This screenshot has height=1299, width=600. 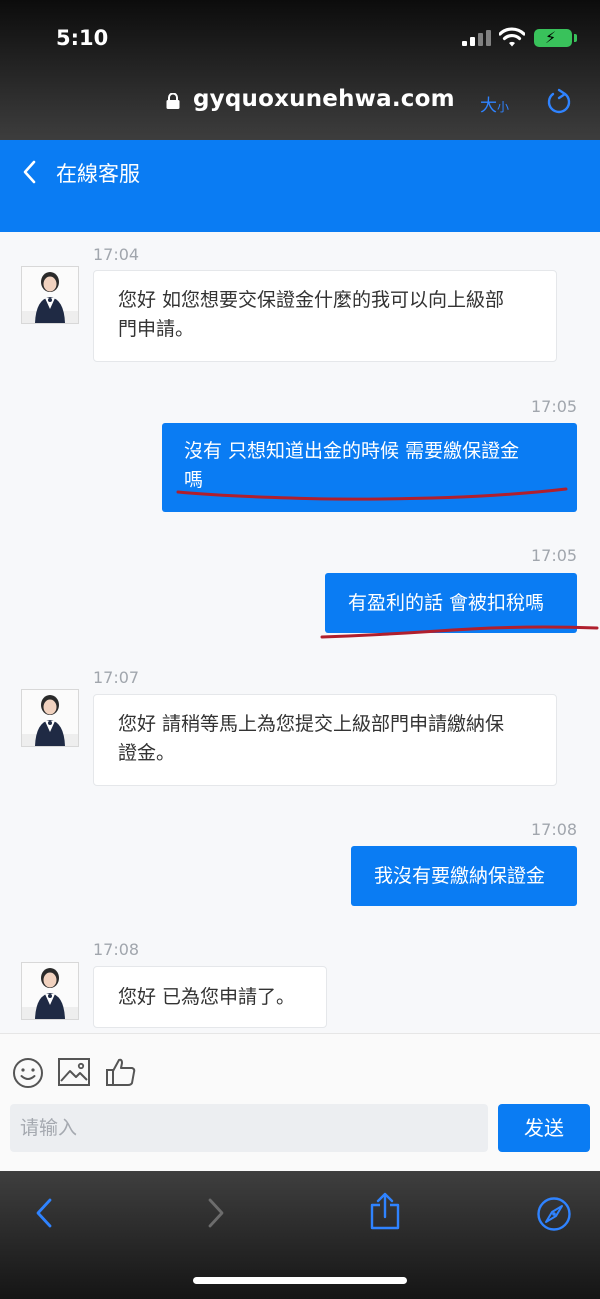 What do you see at coordinates (147, 753) in the screenshot?
I see `message-line: 證金。` at bounding box center [147, 753].